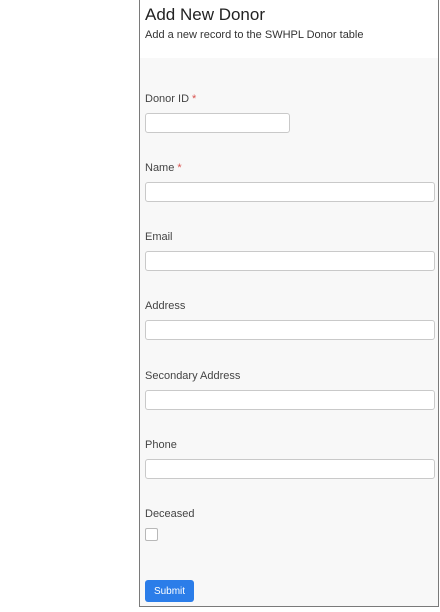  Describe the element at coordinates (165, 306) in the screenshot. I see `address-label: Address` at that location.